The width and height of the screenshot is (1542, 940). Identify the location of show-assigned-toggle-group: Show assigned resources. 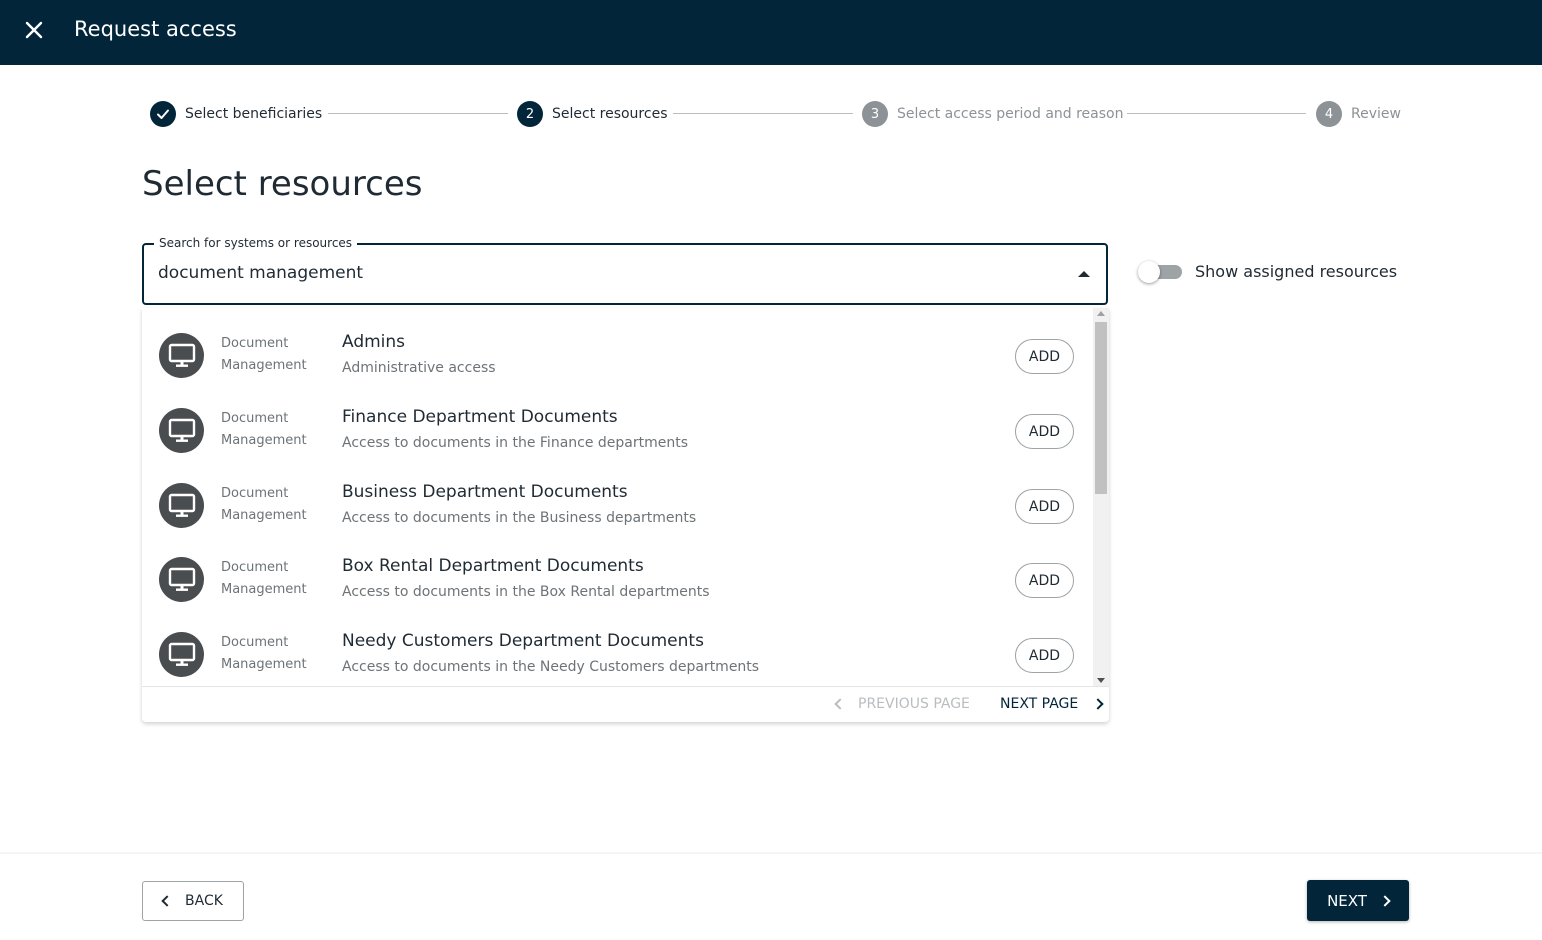
(1268, 271).